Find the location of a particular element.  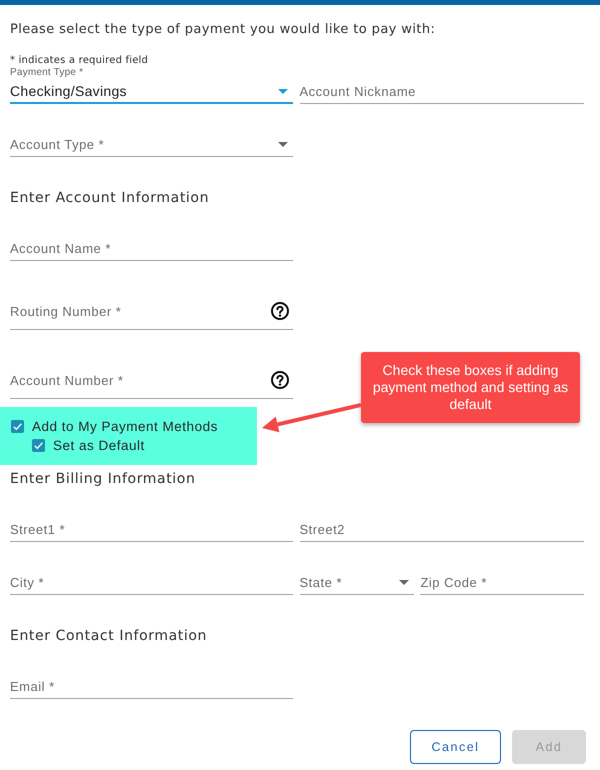

required-field-note: * indicates a required field is located at coordinates (80, 60).